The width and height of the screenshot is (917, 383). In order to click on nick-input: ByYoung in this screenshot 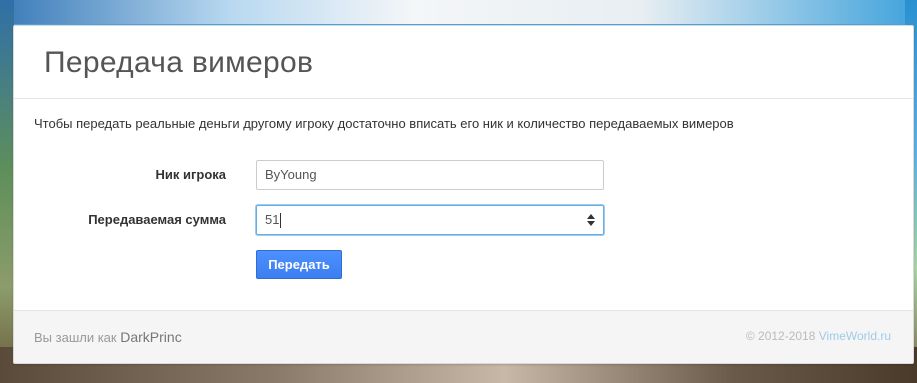, I will do `click(430, 175)`.